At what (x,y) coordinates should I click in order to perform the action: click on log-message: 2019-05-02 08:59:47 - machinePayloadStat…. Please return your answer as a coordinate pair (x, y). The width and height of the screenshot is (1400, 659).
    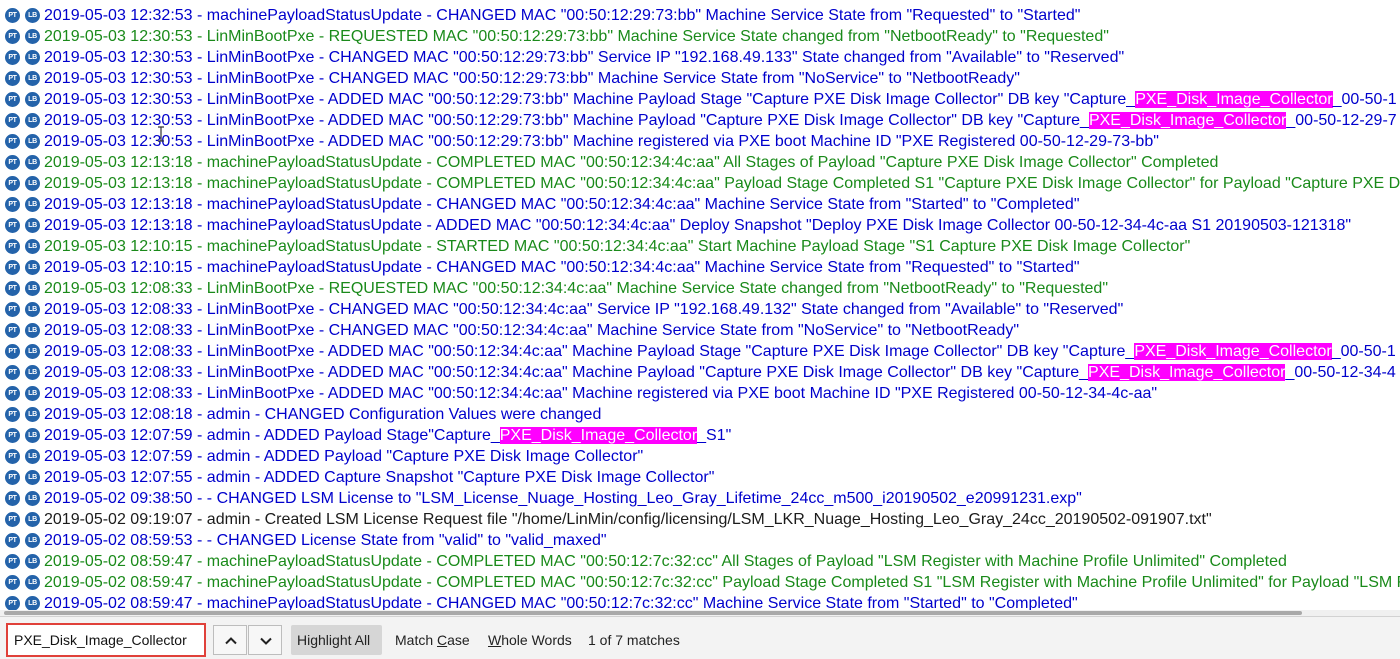
    Looking at the image, I should click on (722, 582).